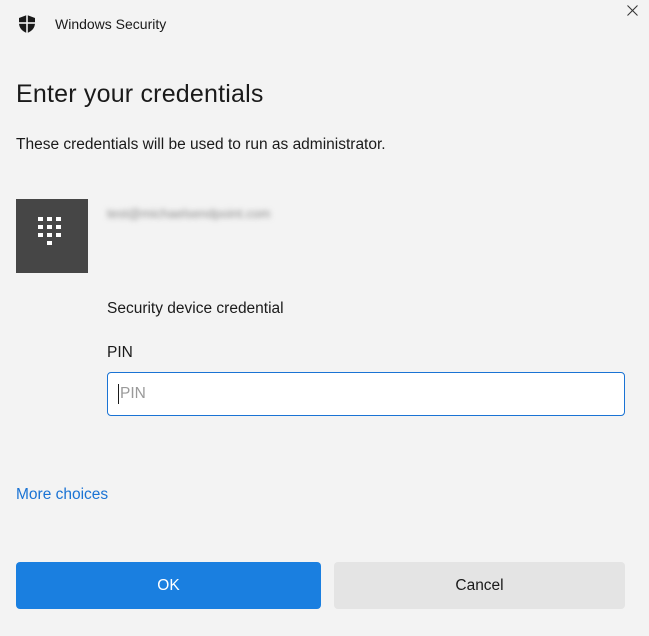 This screenshot has width=649, height=636. Describe the element at coordinates (62, 495) in the screenshot. I see `more-choices-link: More choices` at that location.